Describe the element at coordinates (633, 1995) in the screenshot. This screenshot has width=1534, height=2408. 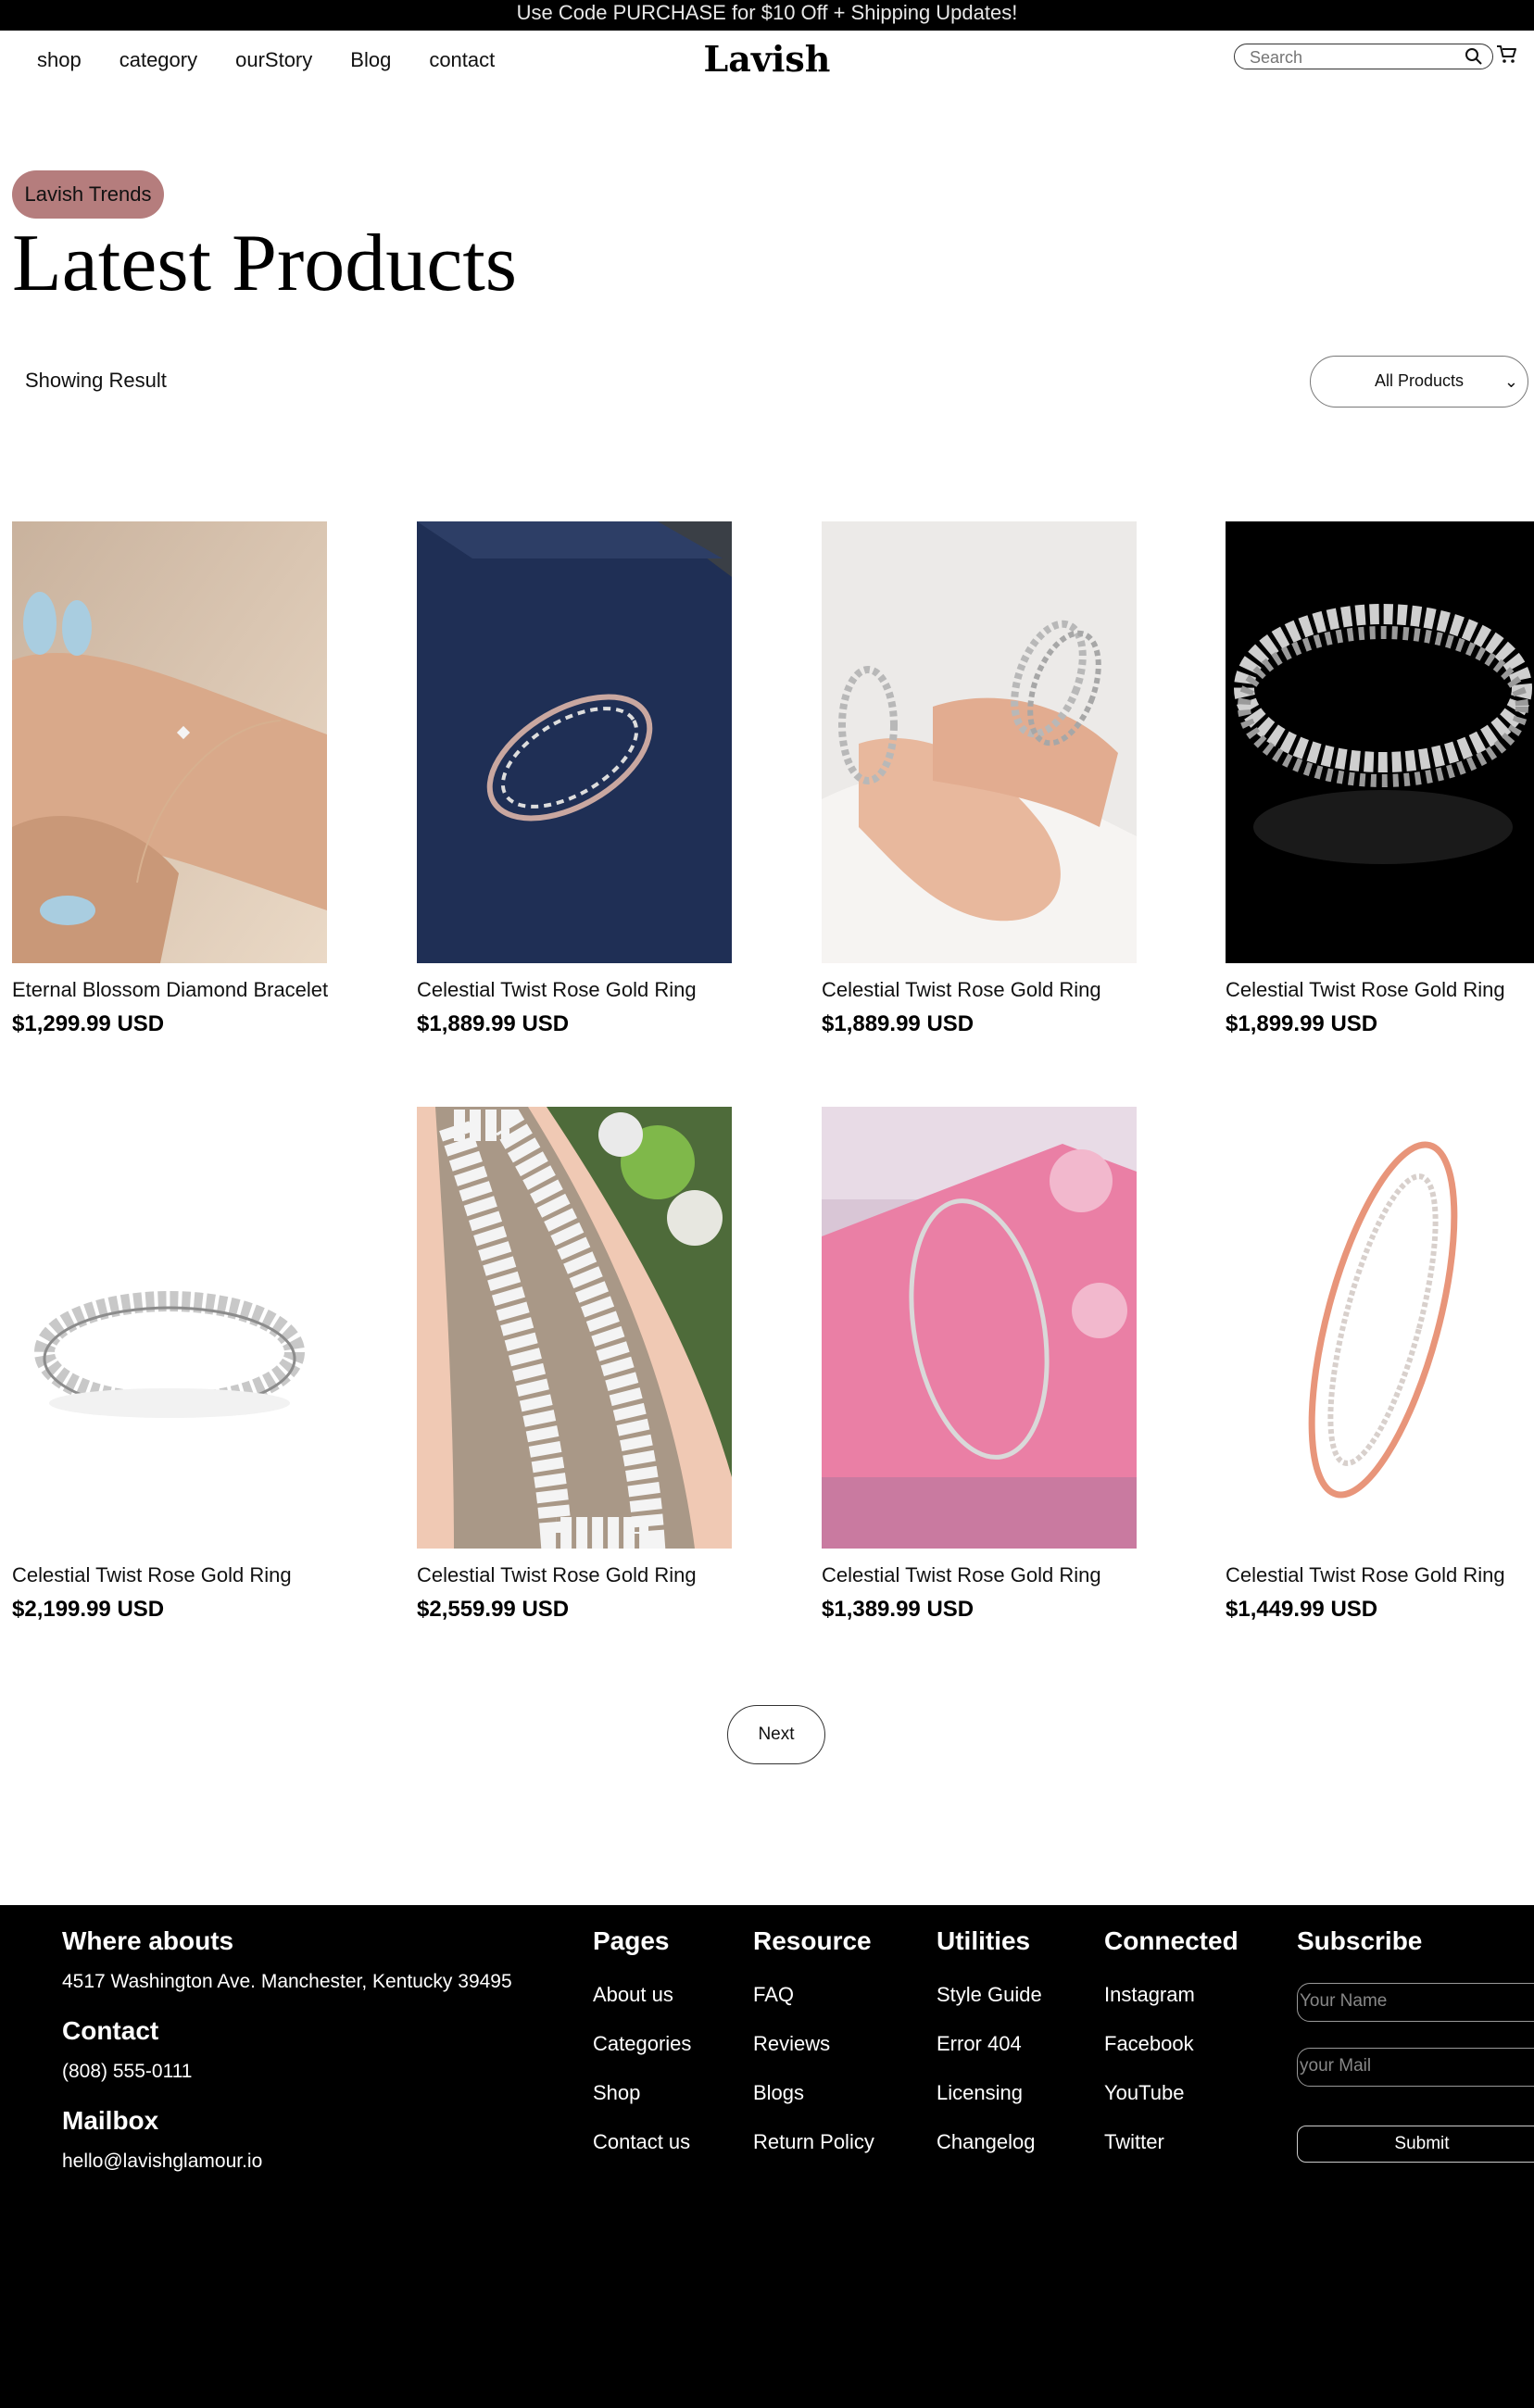
I see `footer-link-about-us: About us` at that location.